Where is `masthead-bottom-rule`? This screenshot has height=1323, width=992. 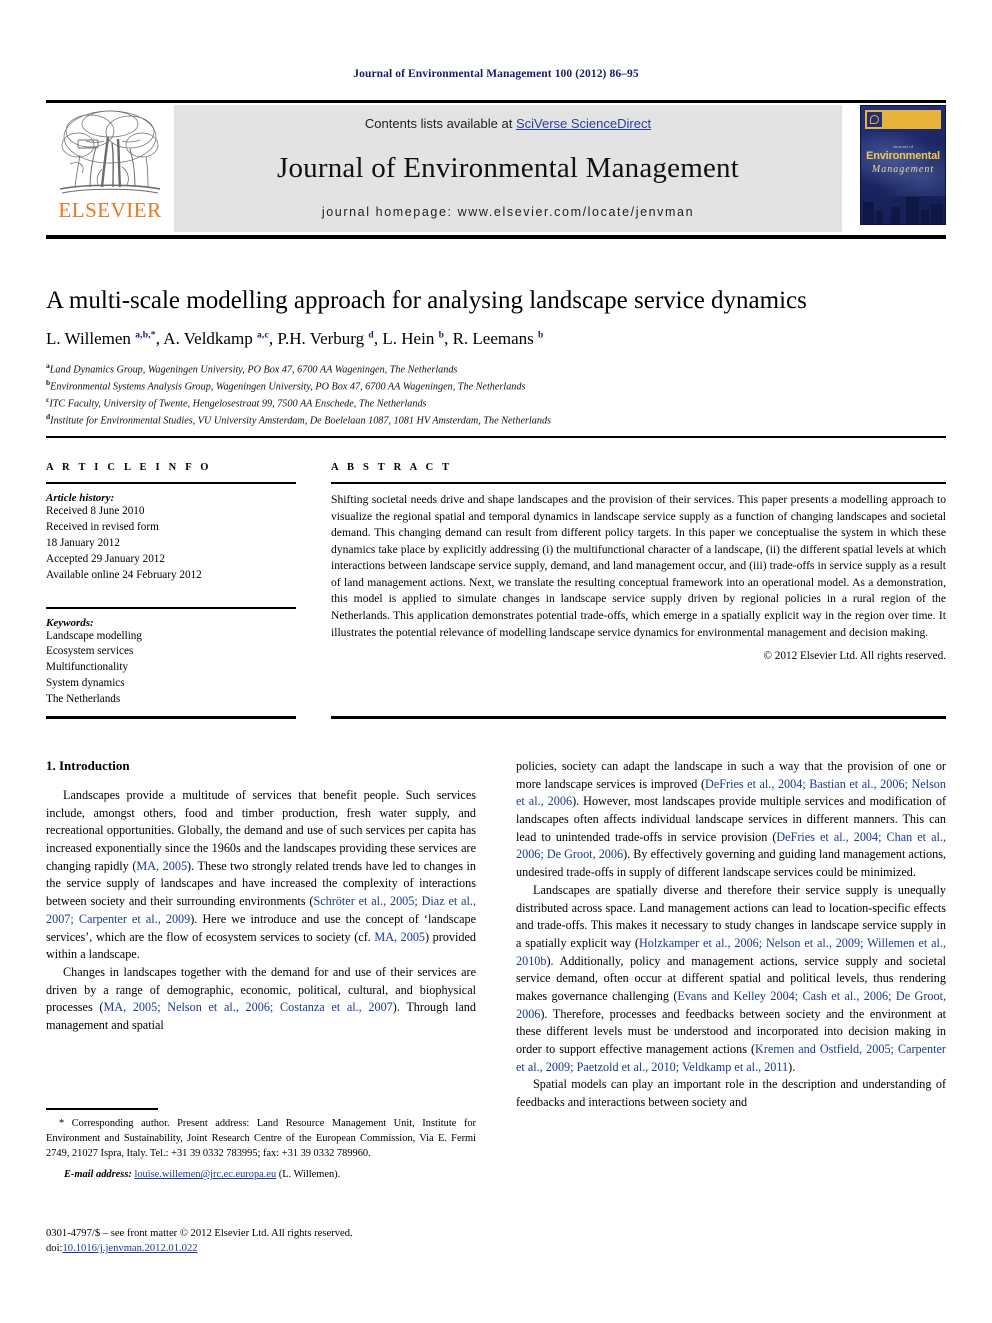 masthead-bottom-rule is located at coordinates (496, 237).